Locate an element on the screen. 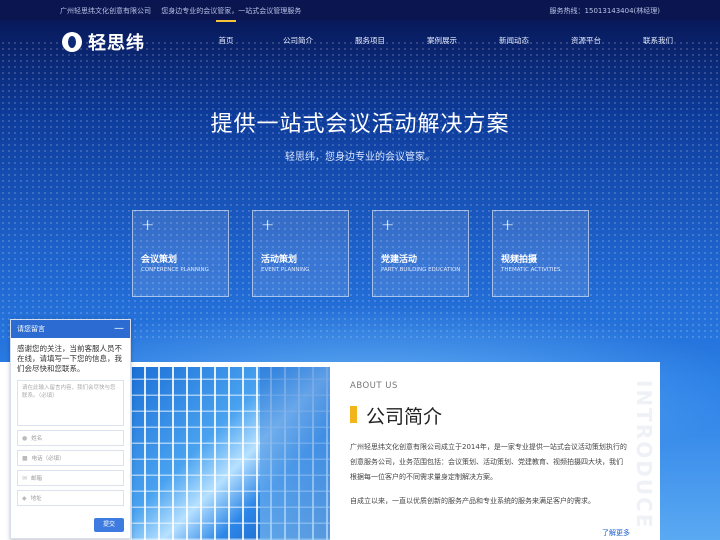 Image resolution: width=720 pixels, height=540 pixels. about-paragraph-2: 自成立以来，一直以优质创新的服务产品和专业系统的服务来满足客户的需求。 is located at coordinates (472, 501).